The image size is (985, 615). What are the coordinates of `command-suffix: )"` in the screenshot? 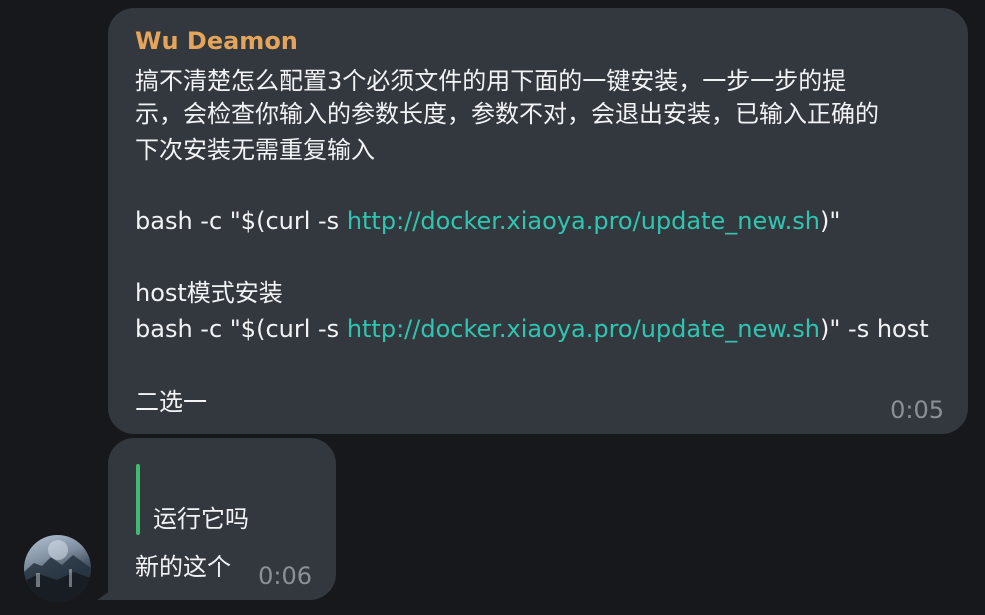 It's located at (830, 221).